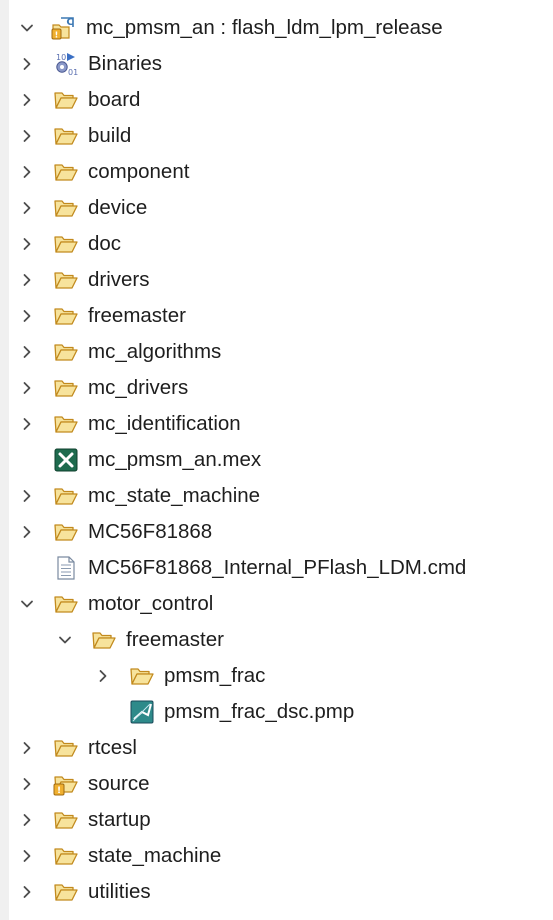 The width and height of the screenshot is (553, 920). What do you see at coordinates (281, 496) in the screenshot?
I see `tree-item-mc-state-machine: mc_state_machine` at bounding box center [281, 496].